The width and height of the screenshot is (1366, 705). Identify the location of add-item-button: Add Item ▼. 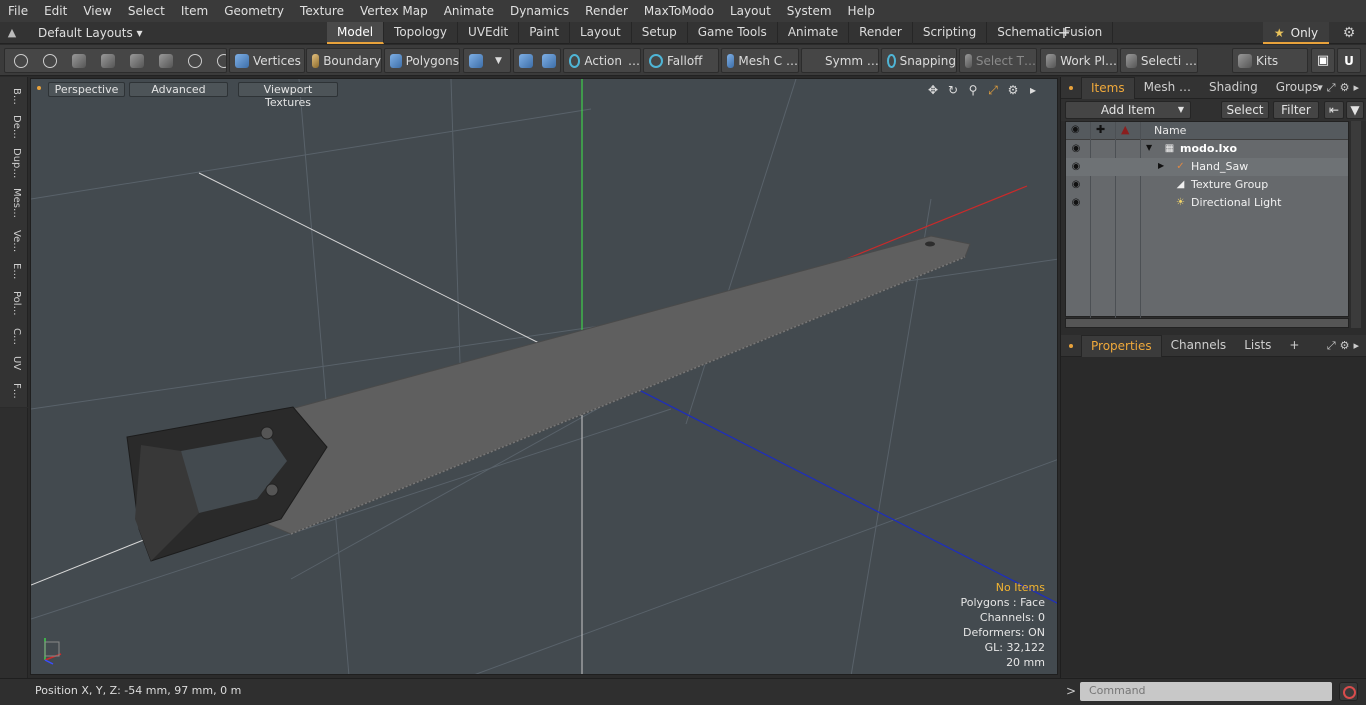
(1128, 110).